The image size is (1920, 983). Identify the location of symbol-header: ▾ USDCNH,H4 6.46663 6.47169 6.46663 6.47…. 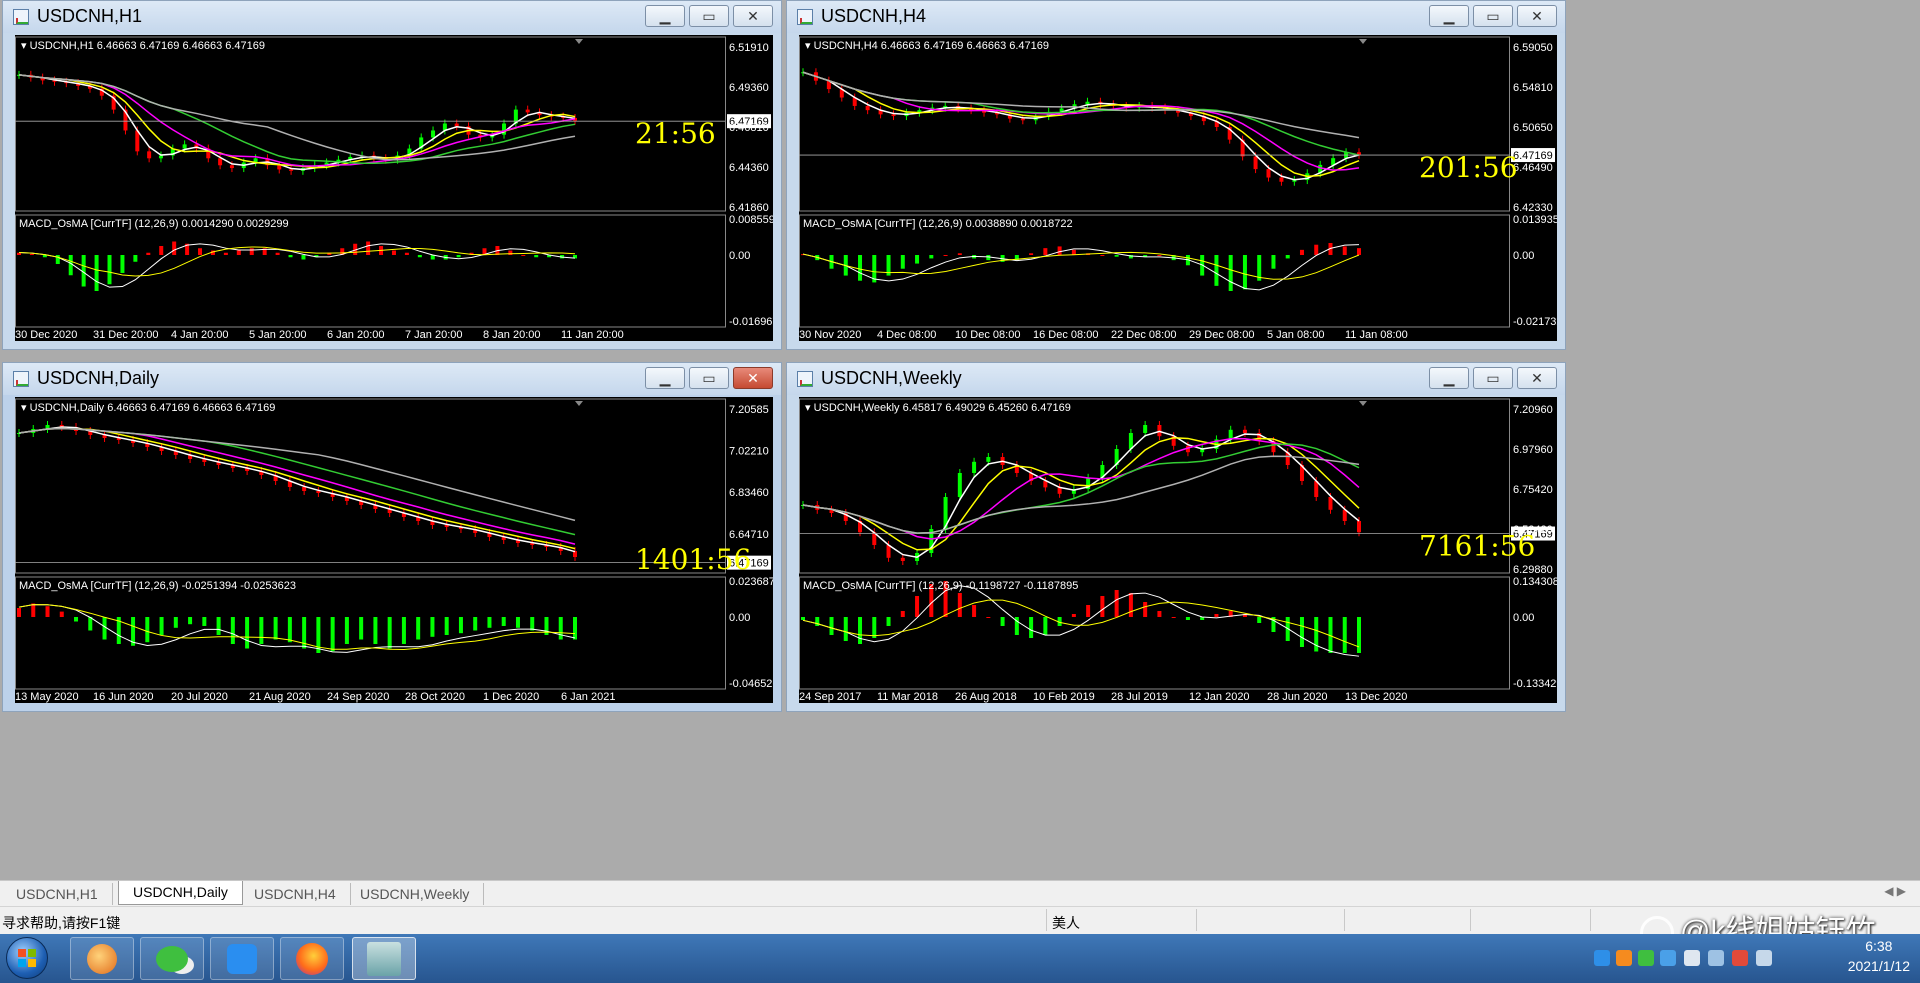
(927, 46).